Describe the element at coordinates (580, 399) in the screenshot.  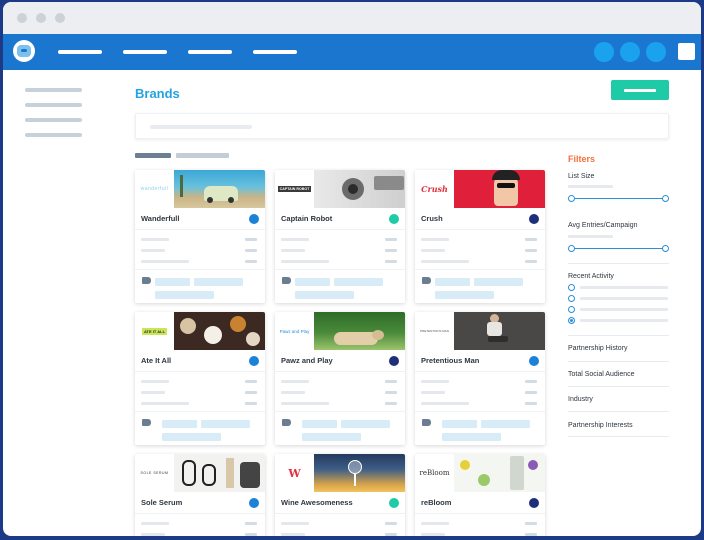
I see `industry-filter: Industry` at that location.